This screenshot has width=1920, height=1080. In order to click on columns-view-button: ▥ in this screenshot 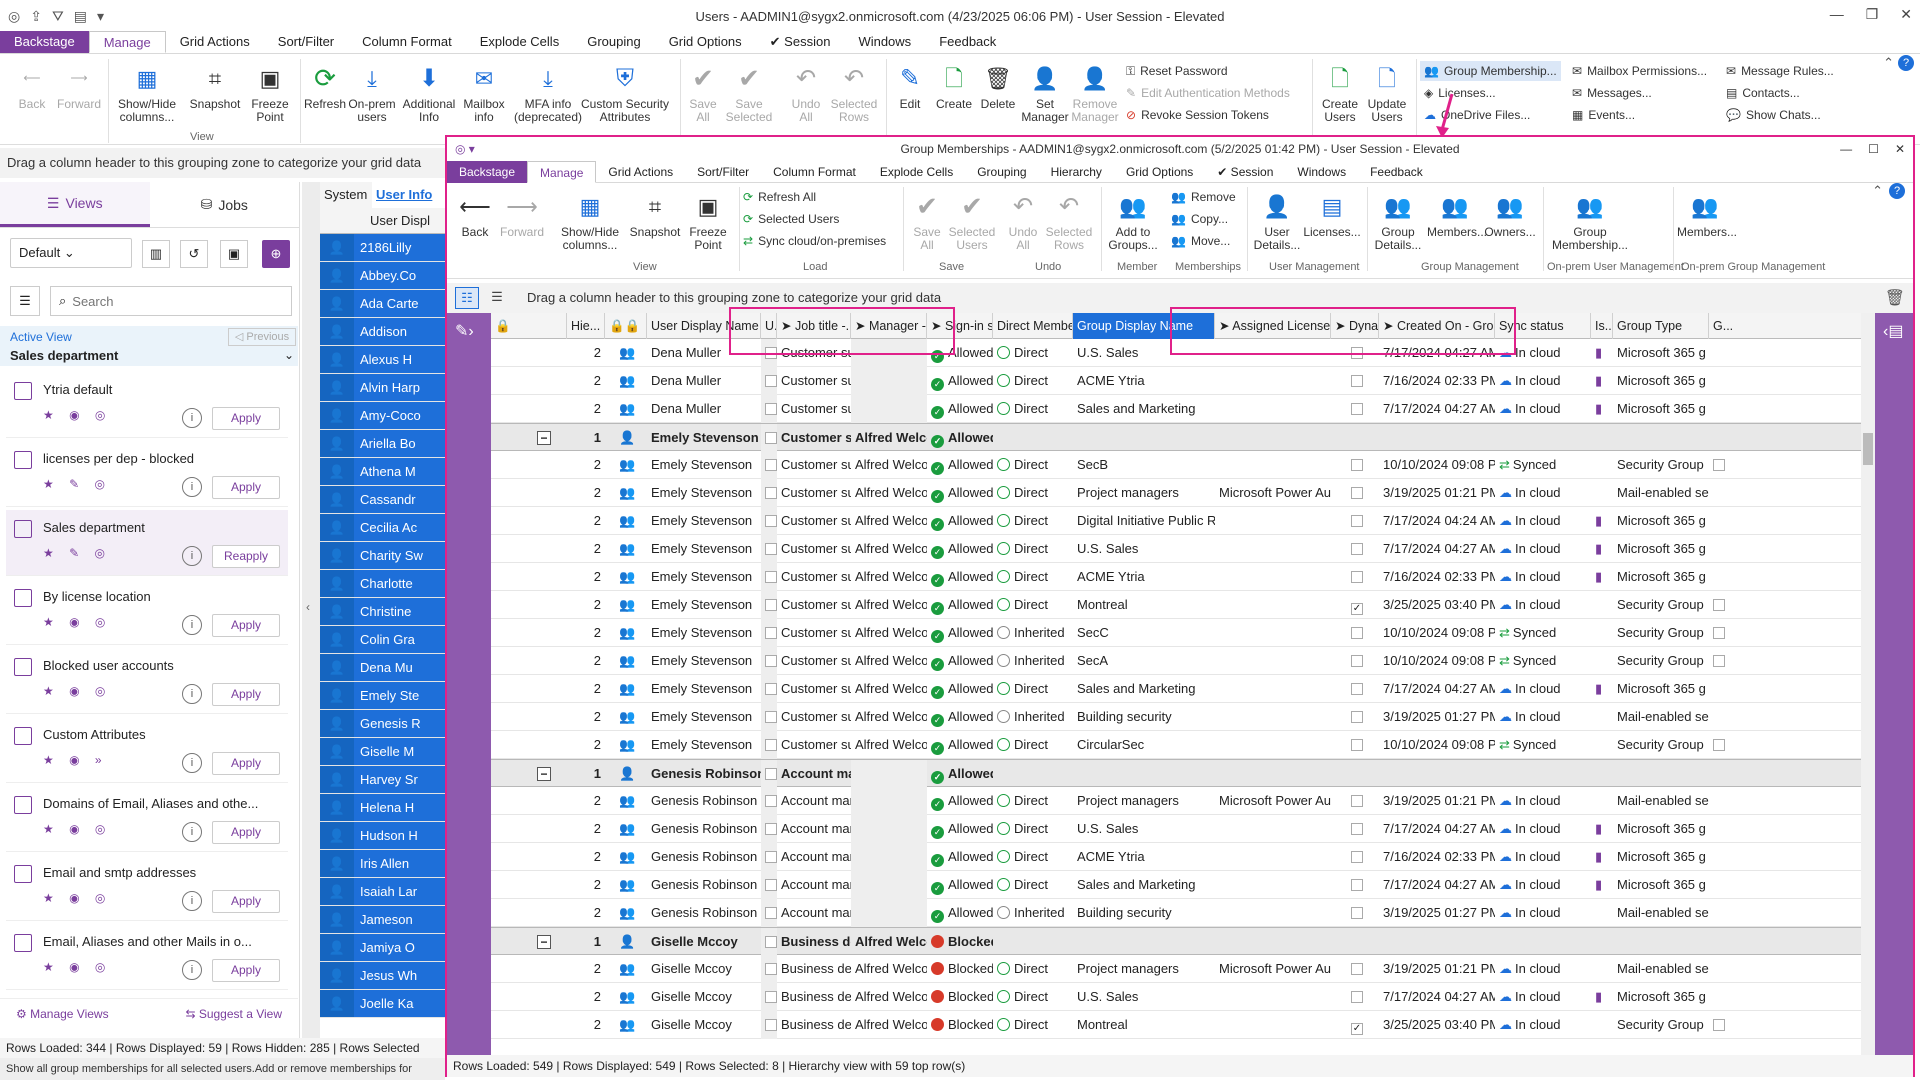, I will do `click(156, 254)`.